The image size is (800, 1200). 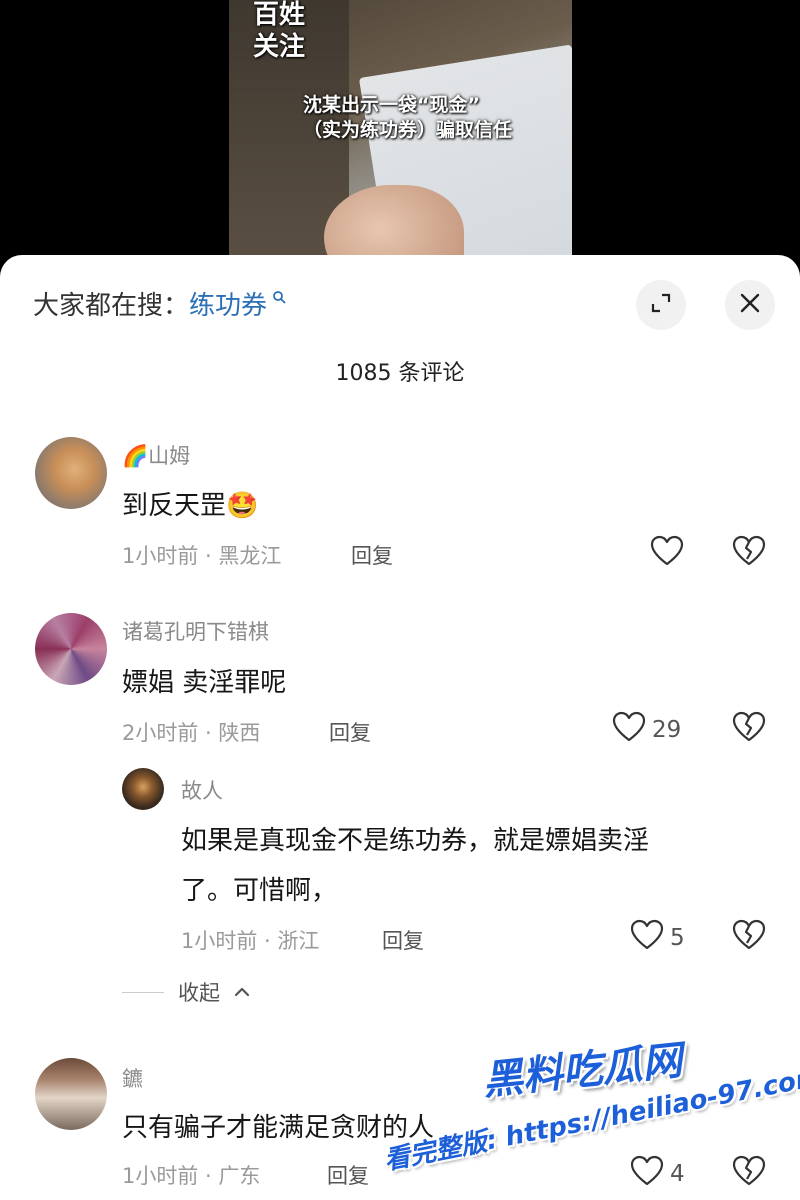 What do you see at coordinates (202, 790) in the screenshot?
I see `username: 故人` at bounding box center [202, 790].